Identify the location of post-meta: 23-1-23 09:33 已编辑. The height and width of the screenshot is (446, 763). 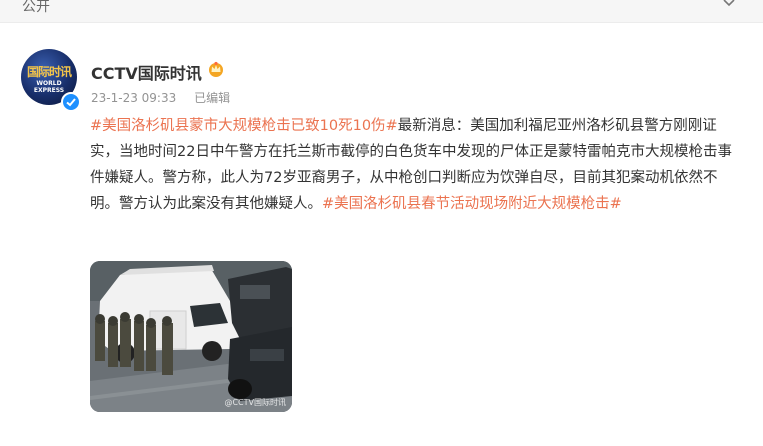
(160, 97).